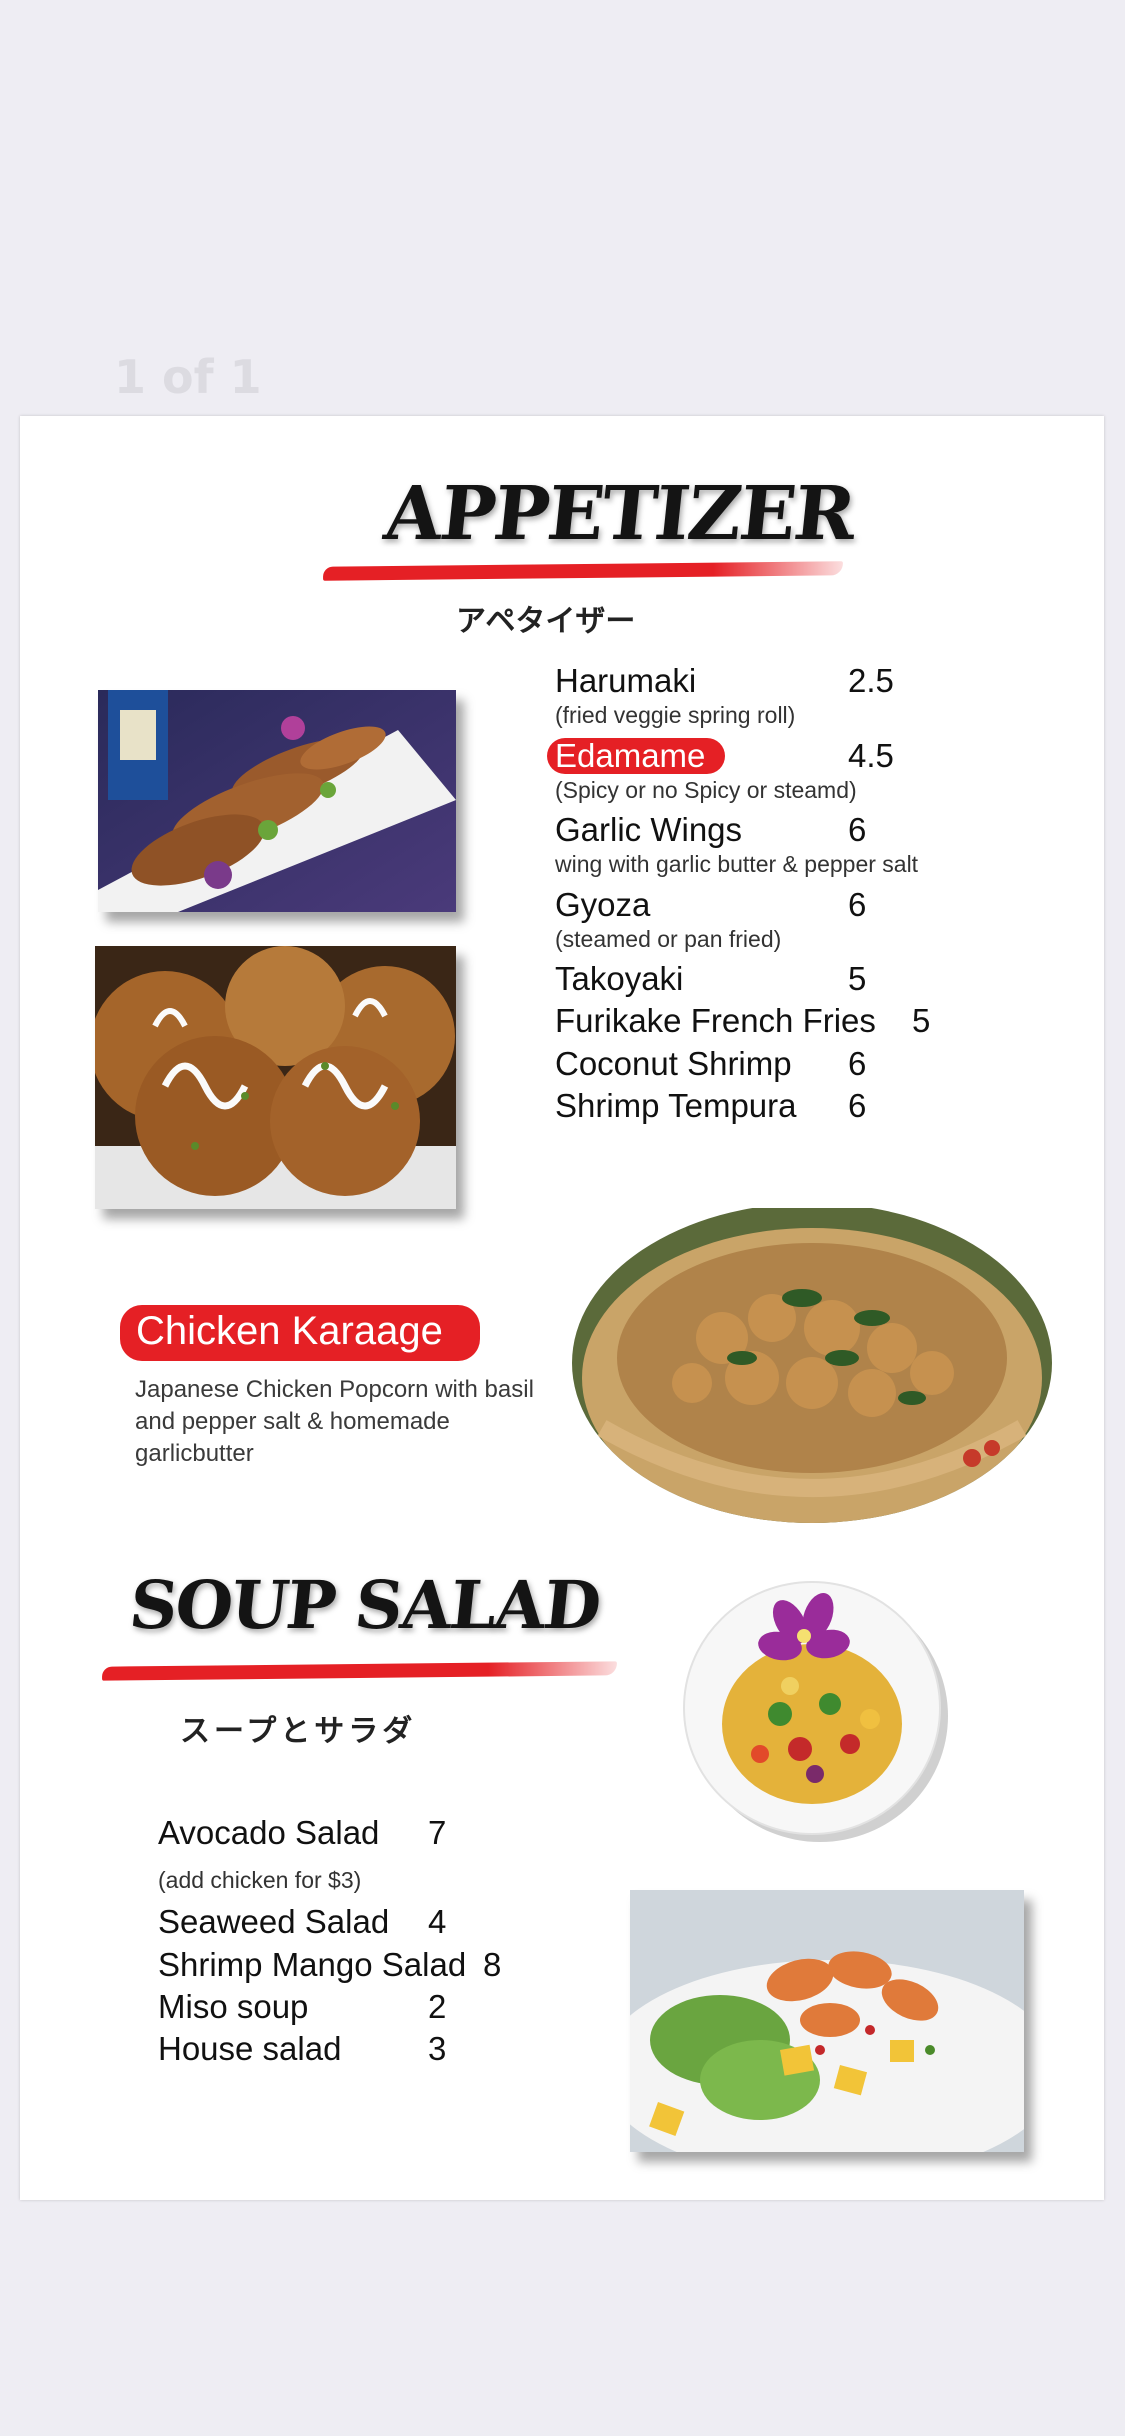 This screenshot has height=2436, width=1125. Describe the element at coordinates (921, 1020) in the screenshot. I see `price-furikake-fries: 5` at that location.